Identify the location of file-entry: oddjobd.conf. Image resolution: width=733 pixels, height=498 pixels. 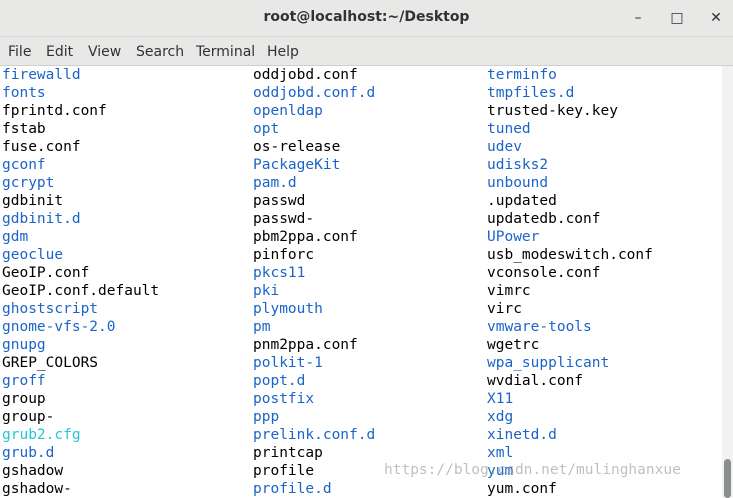
(305, 75).